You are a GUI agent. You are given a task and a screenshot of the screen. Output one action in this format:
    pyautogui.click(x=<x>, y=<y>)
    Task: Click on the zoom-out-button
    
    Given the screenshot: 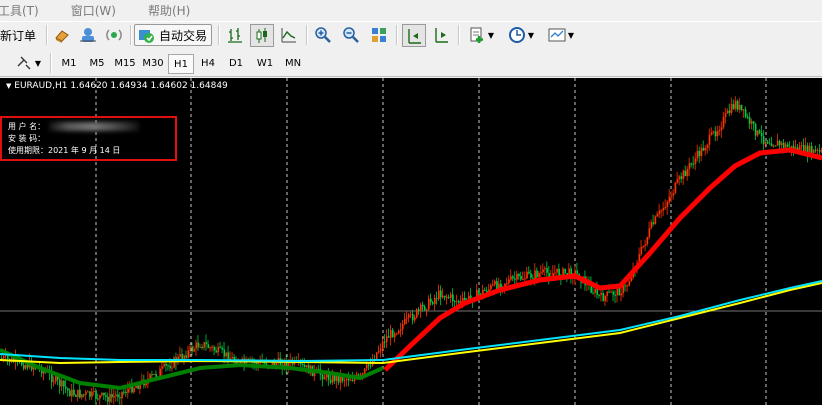 What is the action you would take?
    pyautogui.click(x=351, y=35)
    